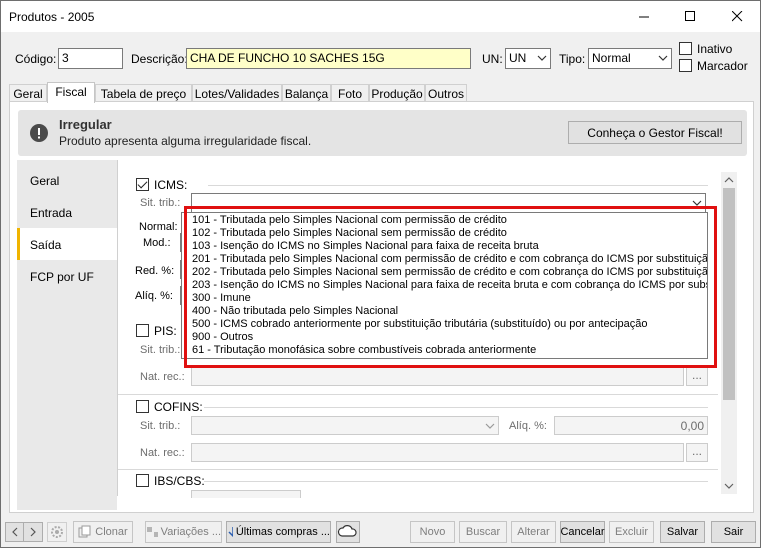 Image resolution: width=761 pixels, height=548 pixels. What do you see at coordinates (160, 203) in the screenshot?
I see `icms-sit-trib-label: Sit. trib.:` at bounding box center [160, 203].